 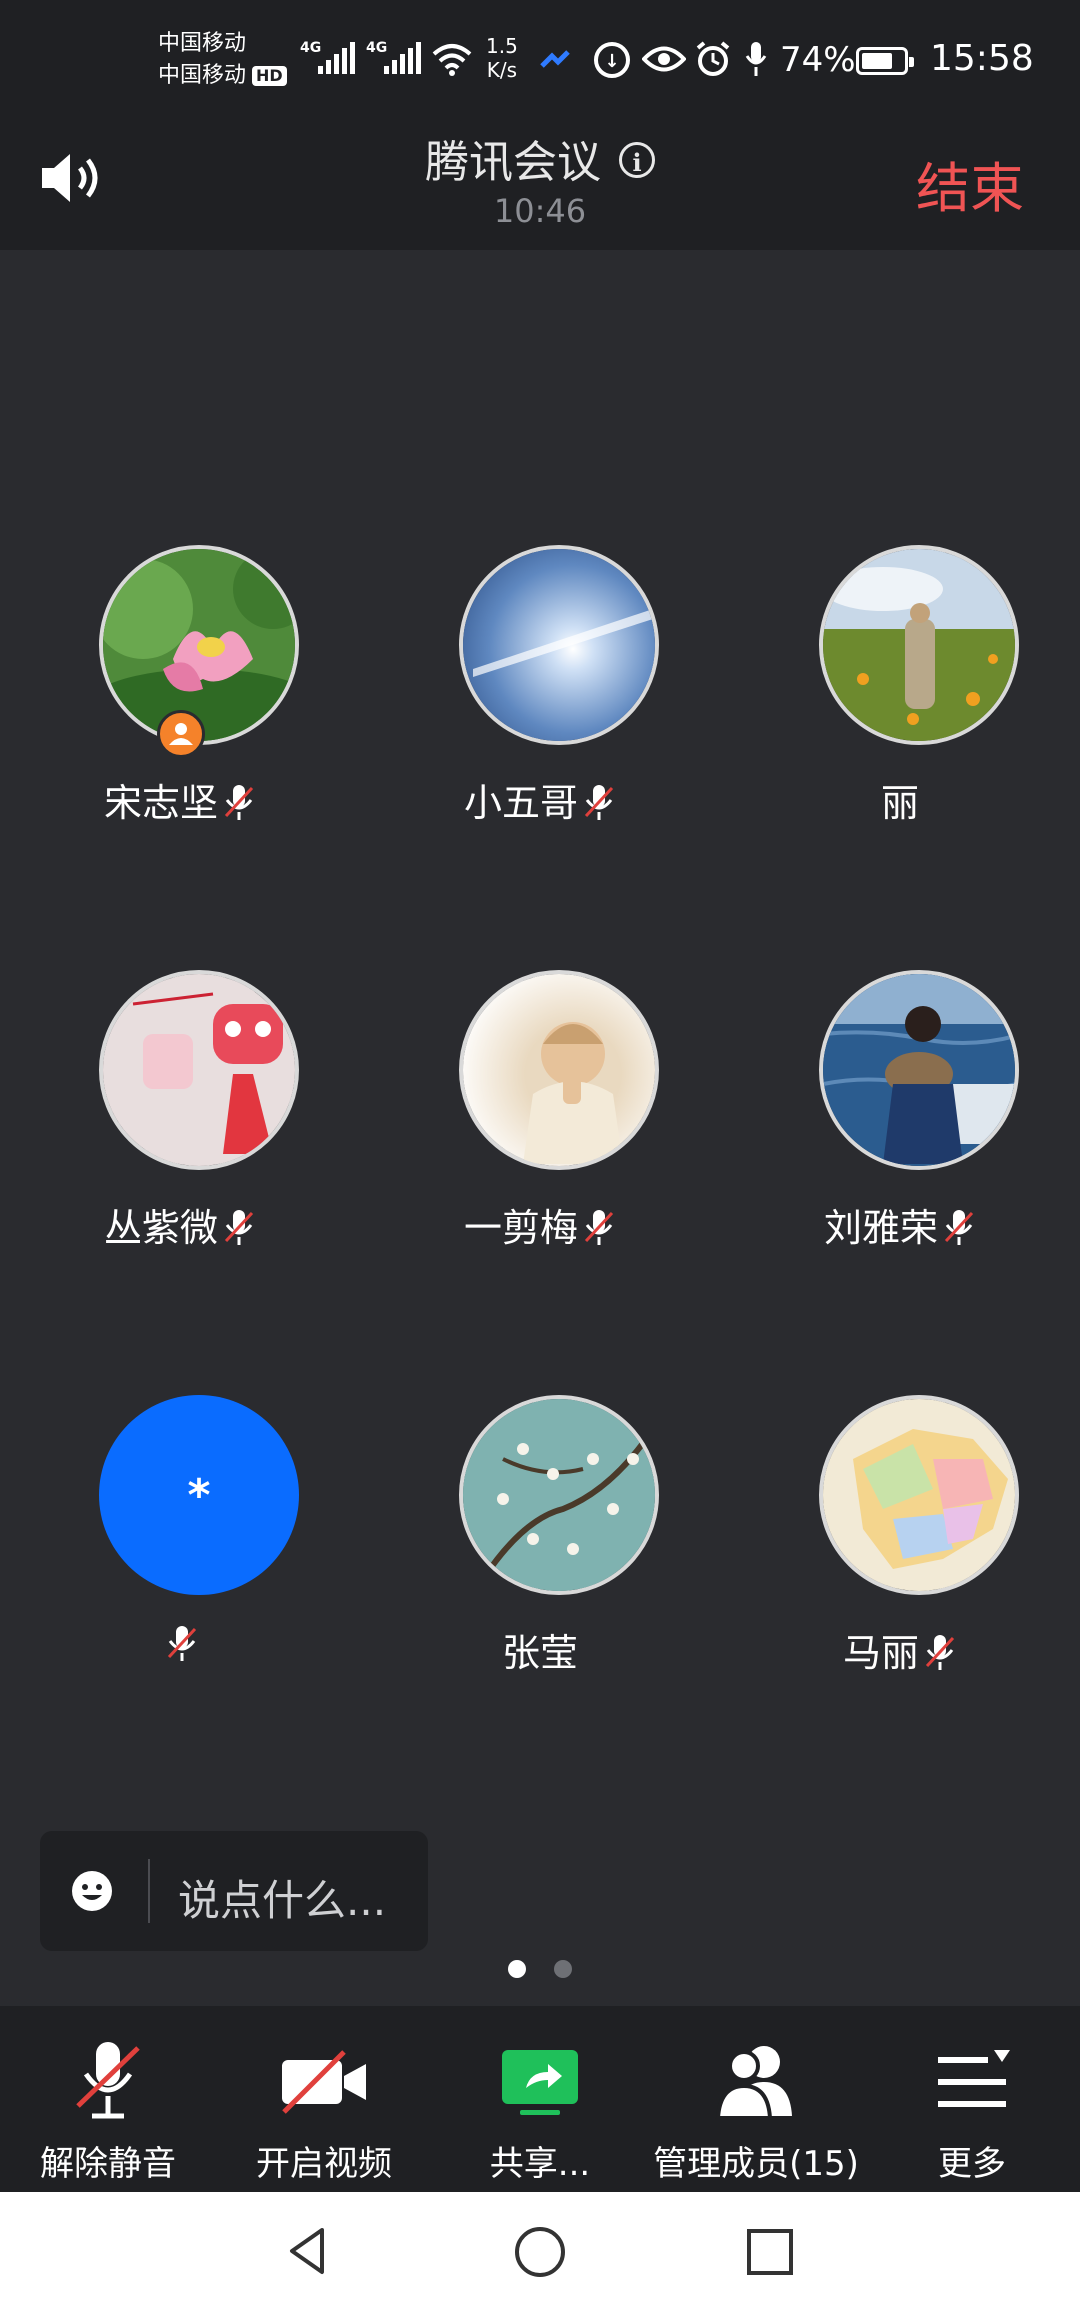 What do you see at coordinates (540, 2082) in the screenshot?
I see `share-screen-icon` at bounding box center [540, 2082].